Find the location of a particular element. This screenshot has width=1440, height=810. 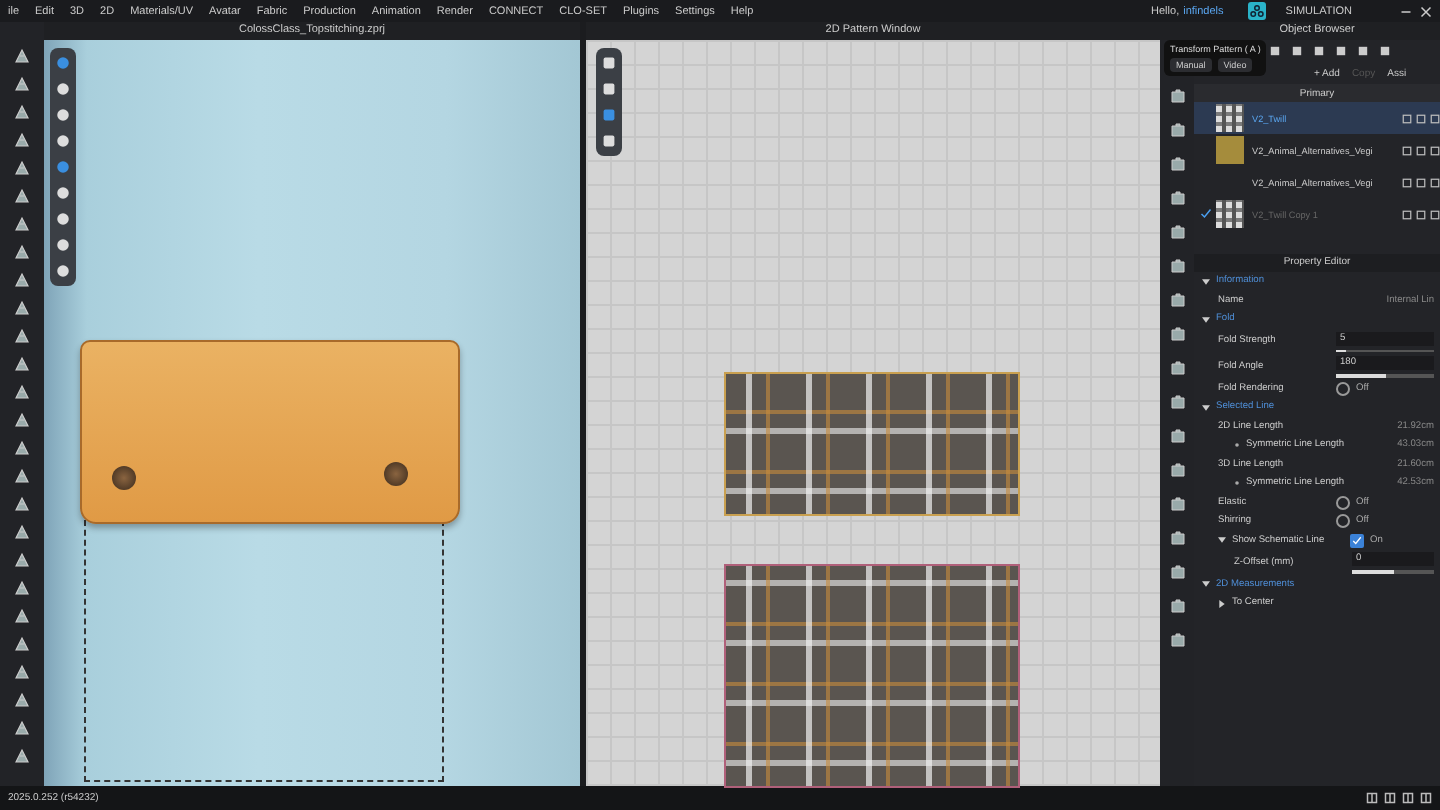

app-logo-icon is located at coordinates (1256, 11).